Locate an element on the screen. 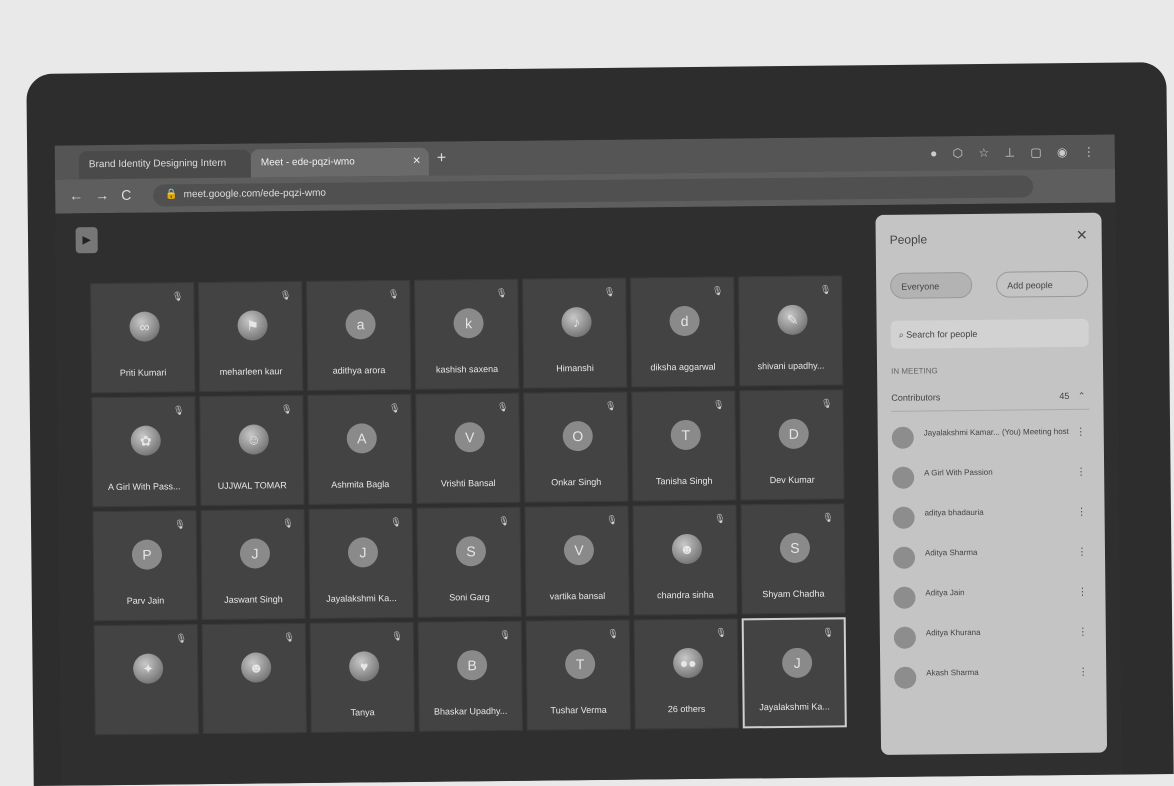  people-list-item: Jayalakshmi Kamar... (You) Meeting host ⋮ is located at coordinates (990, 439).